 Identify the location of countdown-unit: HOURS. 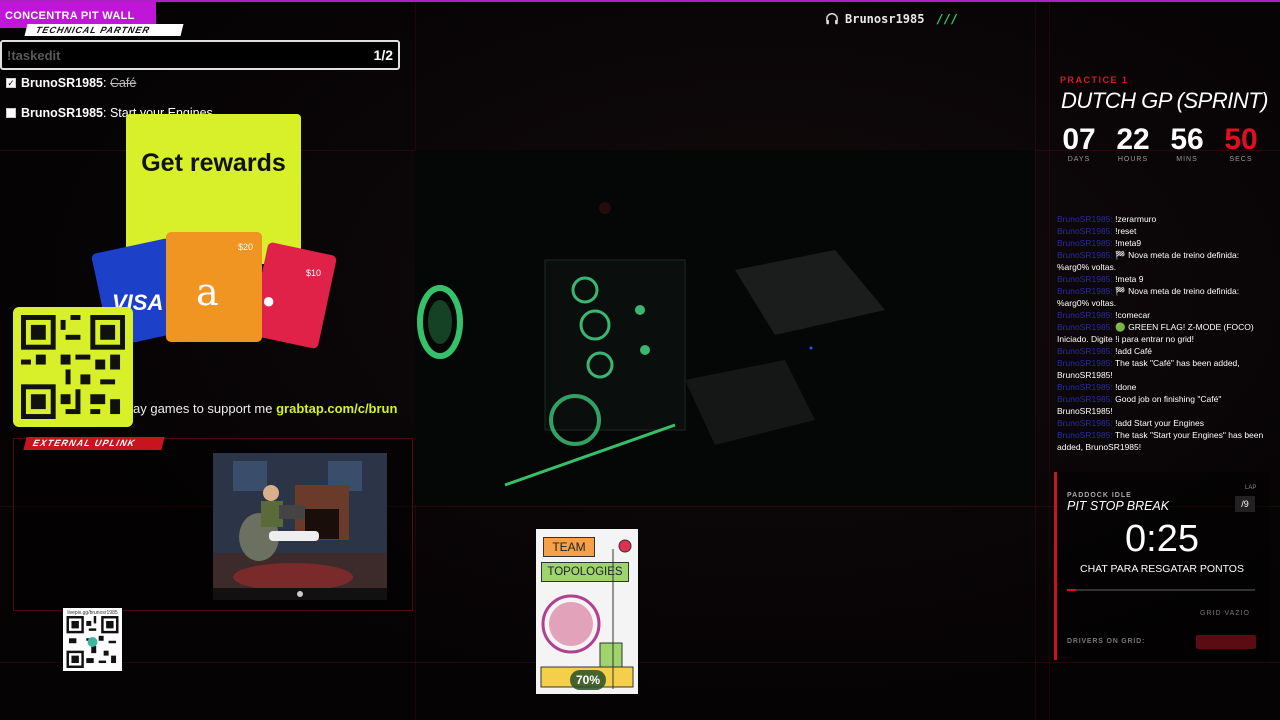
(1133, 159).